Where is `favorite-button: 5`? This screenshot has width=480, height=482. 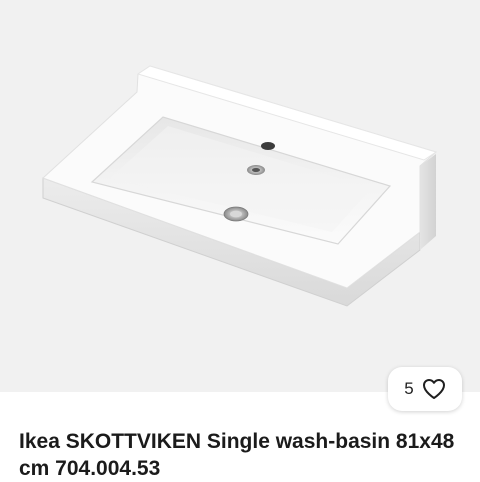
favorite-button: 5 is located at coordinates (425, 389).